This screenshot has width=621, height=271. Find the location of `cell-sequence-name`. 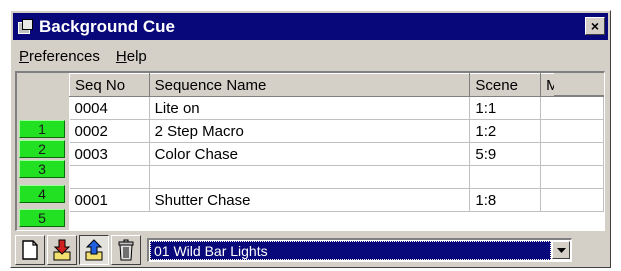

cell-sequence-name is located at coordinates (310, 177).